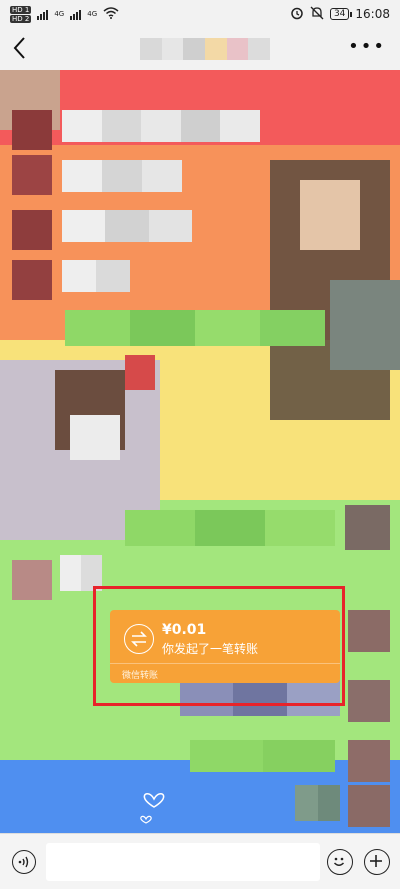  I want to click on voice-icon, so click(24, 862).